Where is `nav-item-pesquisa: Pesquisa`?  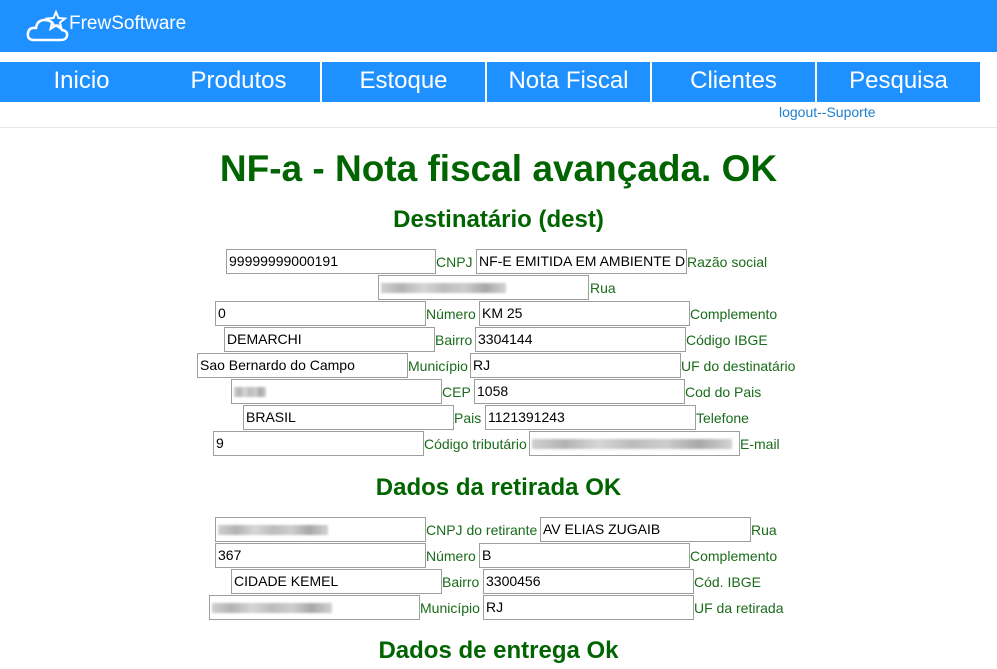
nav-item-pesquisa: Pesquisa is located at coordinates (899, 82).